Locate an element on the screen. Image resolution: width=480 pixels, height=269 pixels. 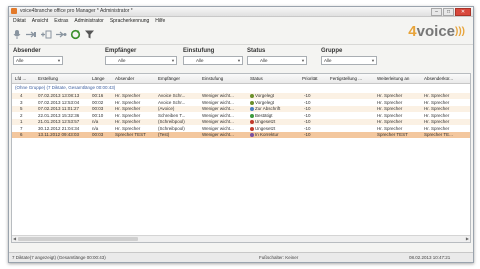
filter-empfaenger: Empfänger Alle ▼ is located at coordinates (141, 56).